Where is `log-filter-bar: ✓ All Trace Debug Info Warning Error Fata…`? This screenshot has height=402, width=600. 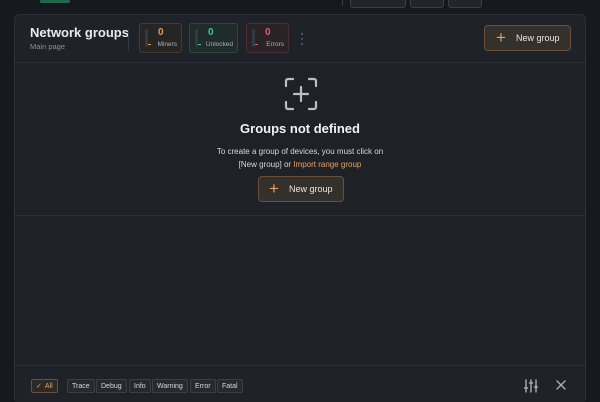
log-filter-bar: ✓ All Trace Debug Info Warning Error Fata… is located at coordinates (300, 383).